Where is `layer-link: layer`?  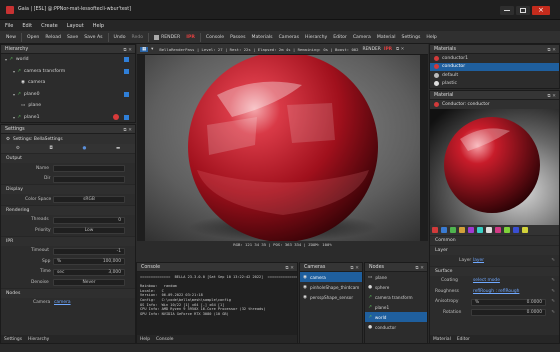
layer-link: layer is located at coordinates (478, 260).